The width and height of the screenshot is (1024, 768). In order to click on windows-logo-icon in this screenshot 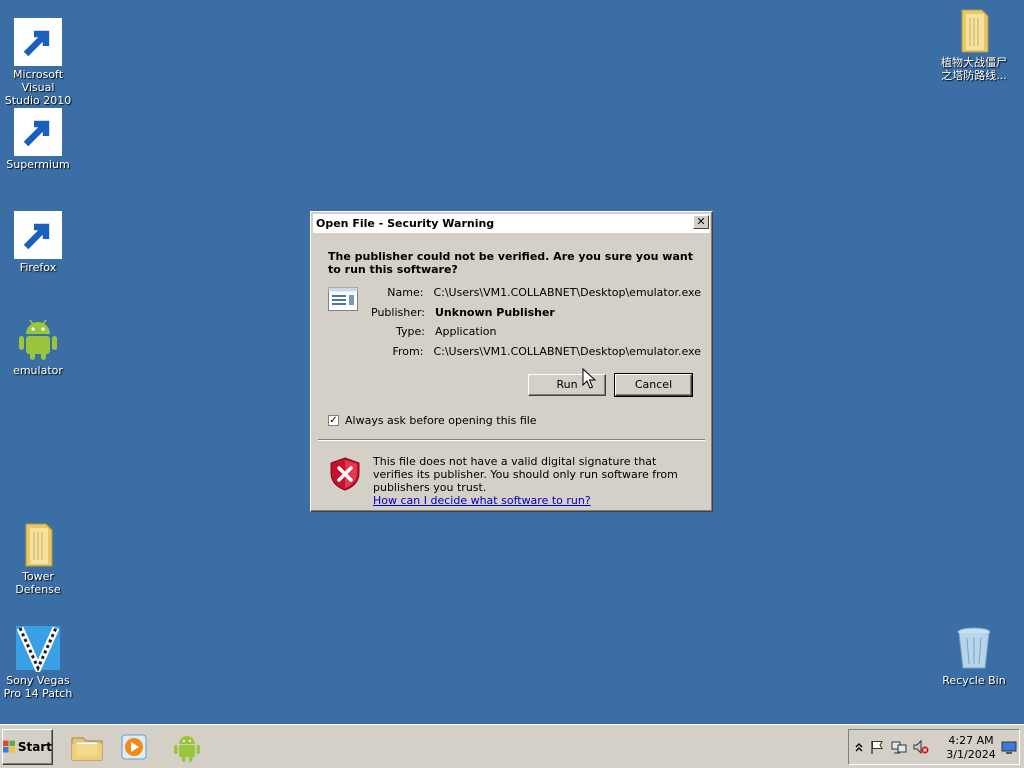, I will do `click(9, 746)`.